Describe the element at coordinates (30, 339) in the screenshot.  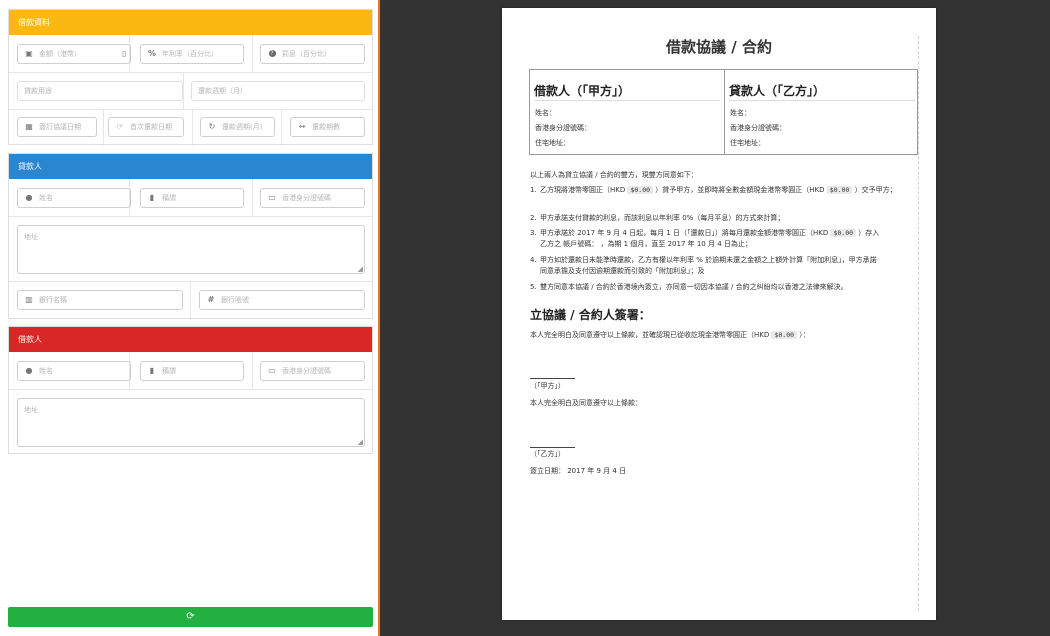
I see `borrower-title: 借款人` at that location.